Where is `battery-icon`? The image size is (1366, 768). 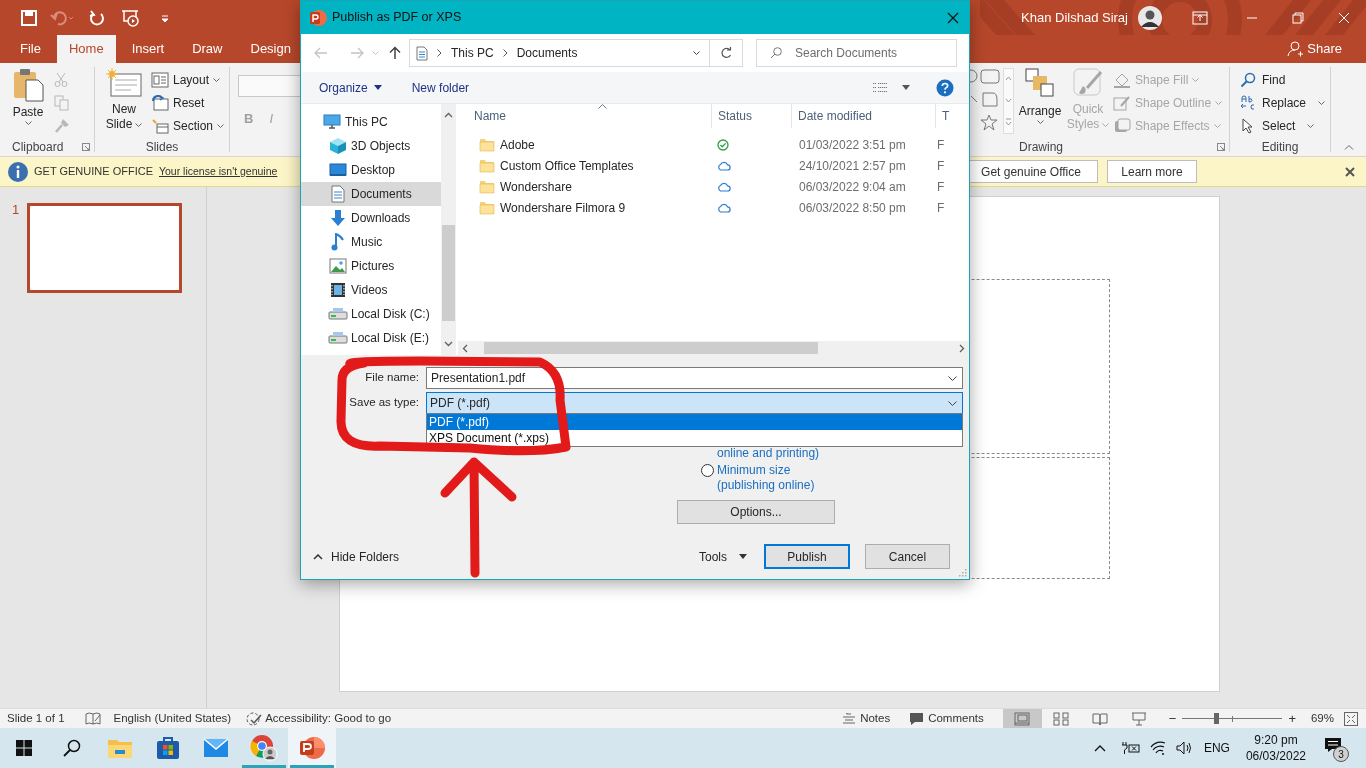 battery-icon is located at coordinates (1129, 748).